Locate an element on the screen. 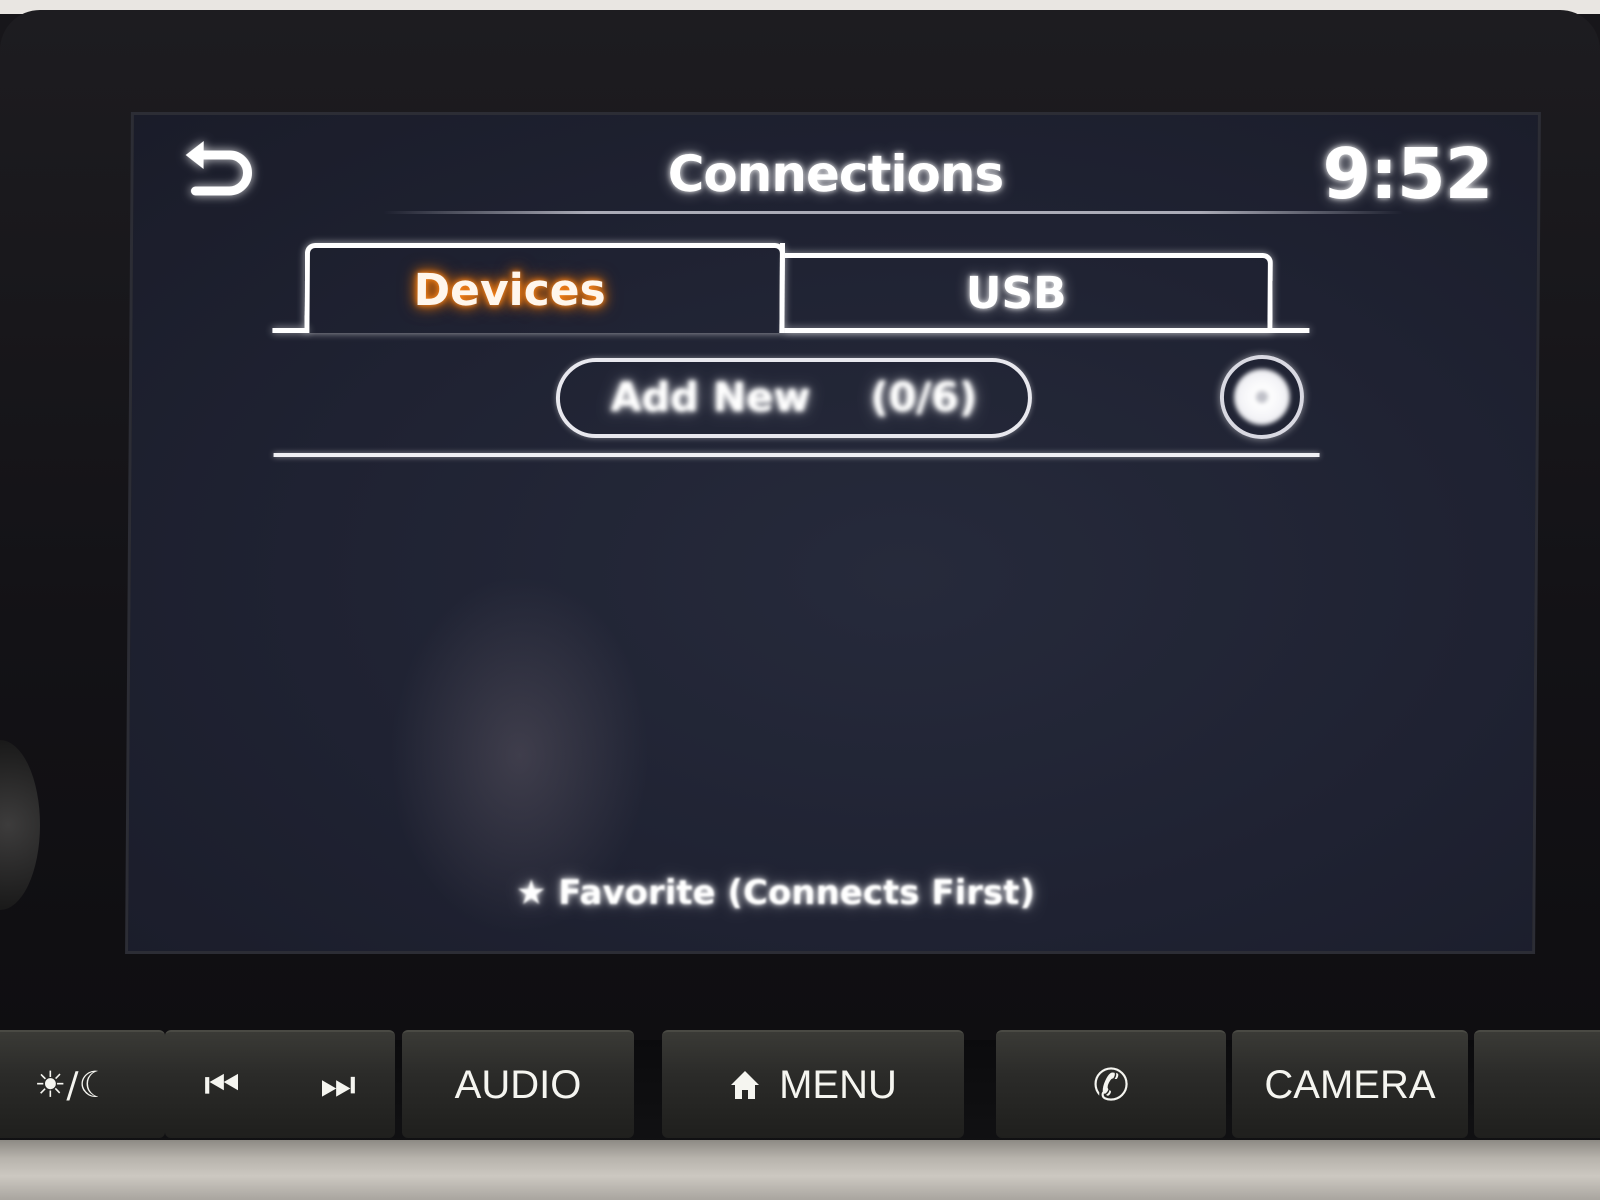 Image resolution: width=1600 pixels, height=1200 pixels. audio-button-label: AUDIO is located at coordinates (518, 1084).